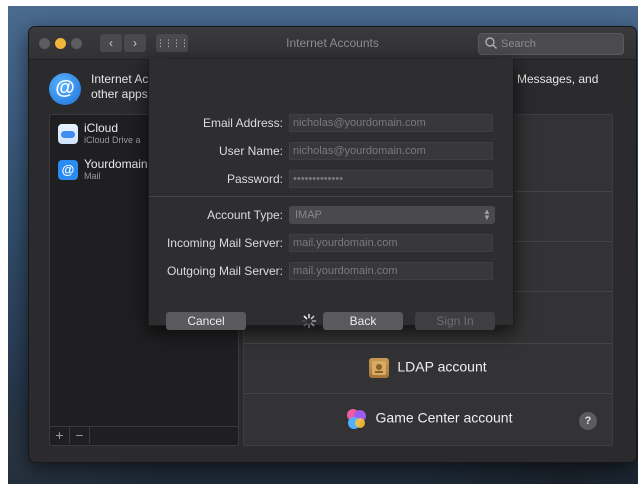  I want to click on add-account-button: +, so click(60, 435).